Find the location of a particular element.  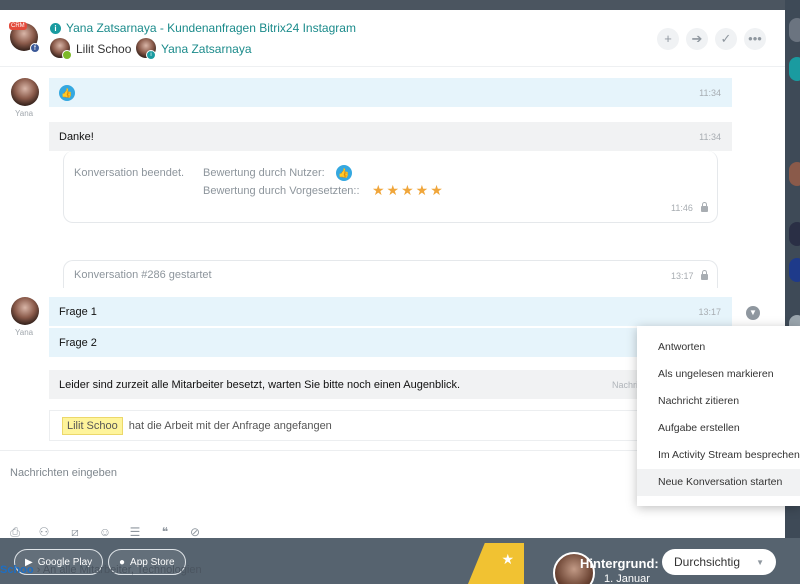

participant-name: Yana Zatsarnaya is located at coordinates (206, 49).